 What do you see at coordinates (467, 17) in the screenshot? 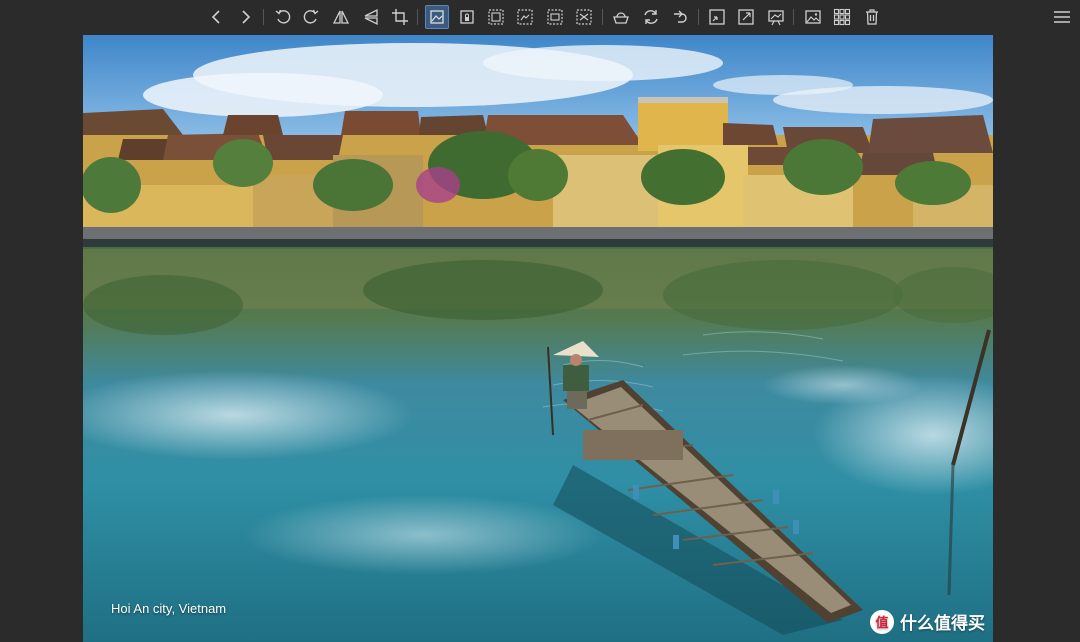
I see `image-lock-icon` at bounding box center [467, 17].